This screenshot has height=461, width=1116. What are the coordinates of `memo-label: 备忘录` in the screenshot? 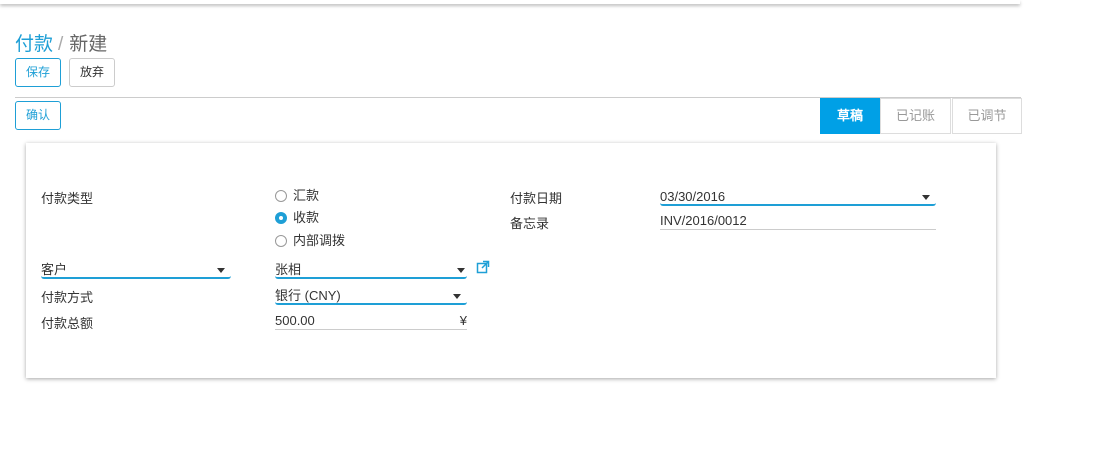 It's located at (530, 223).